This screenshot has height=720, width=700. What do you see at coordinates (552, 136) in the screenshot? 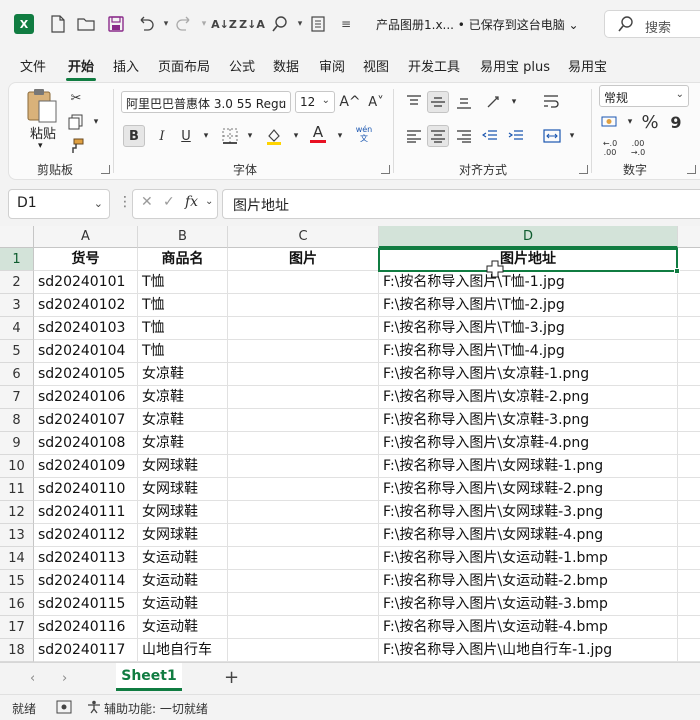
I see `merge-center-icon` at bounding box center [552, 136].